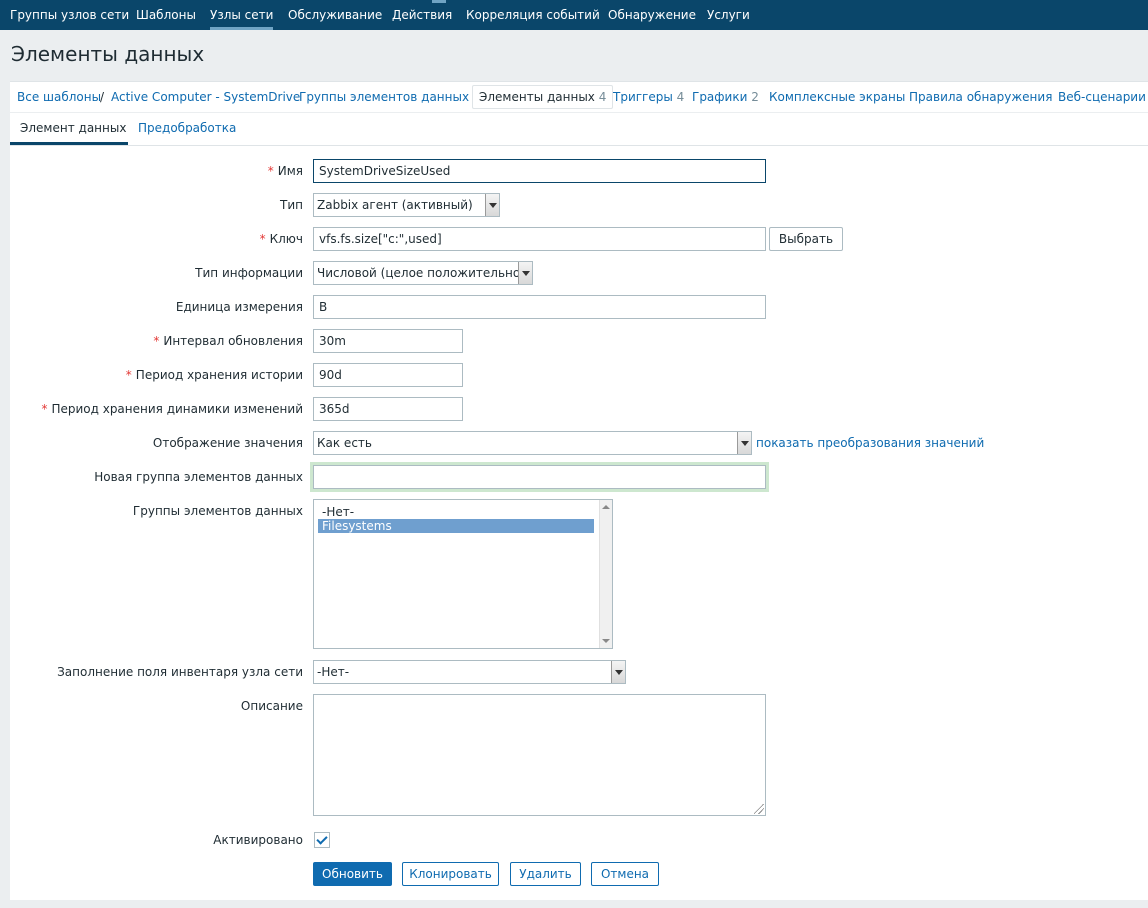  I want to click on type-select: Zabbix агент (активный), so click(406, 205).